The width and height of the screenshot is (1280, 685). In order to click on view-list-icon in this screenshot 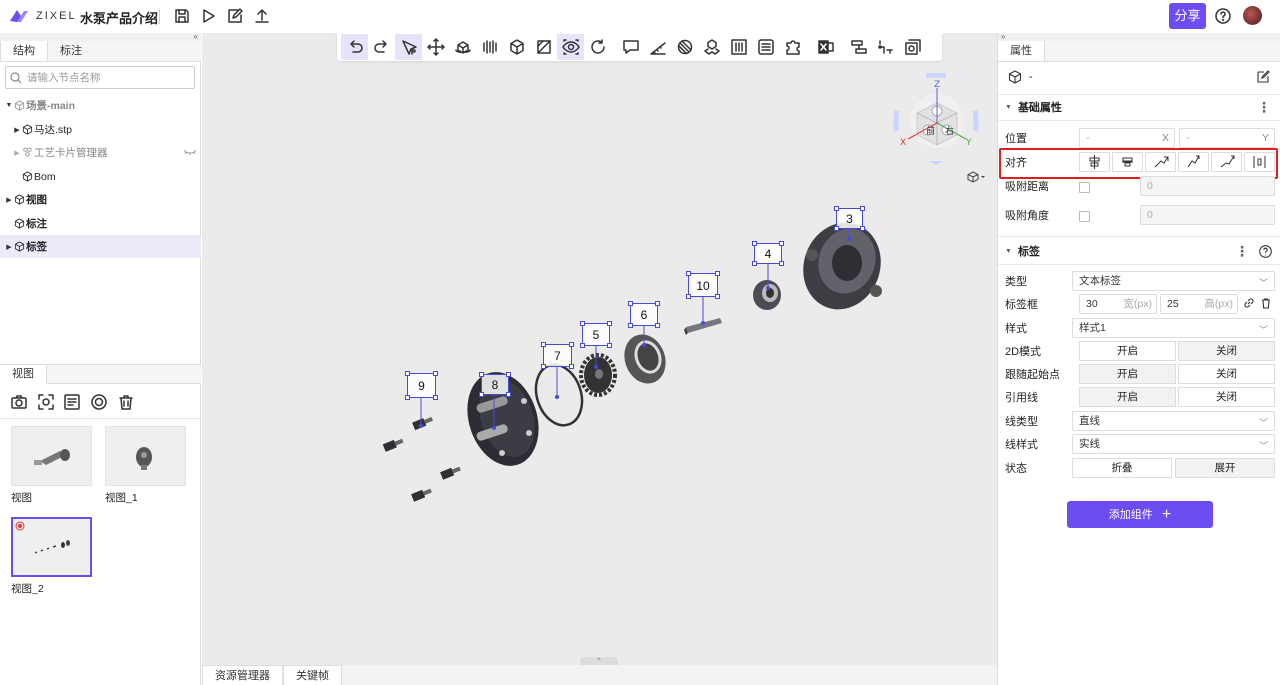, I will do `click(72, 402)`.